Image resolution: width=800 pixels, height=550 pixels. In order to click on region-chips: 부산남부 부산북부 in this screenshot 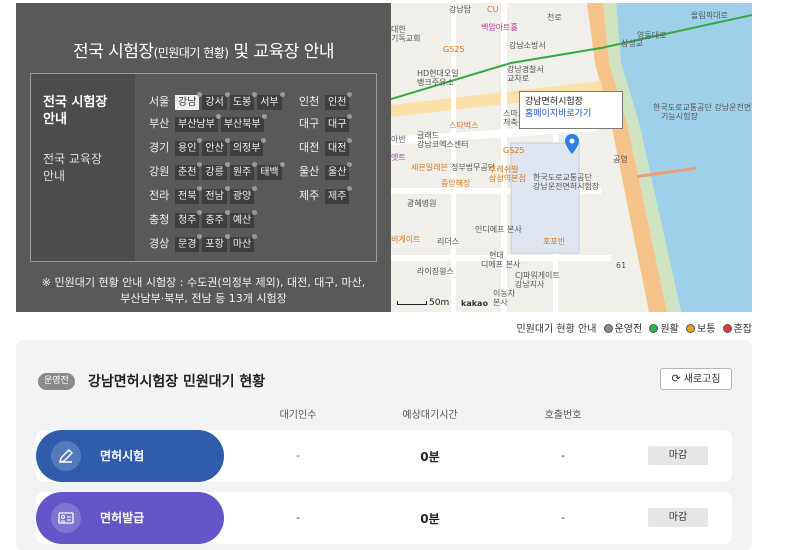, I will do `click(221, 123)`.